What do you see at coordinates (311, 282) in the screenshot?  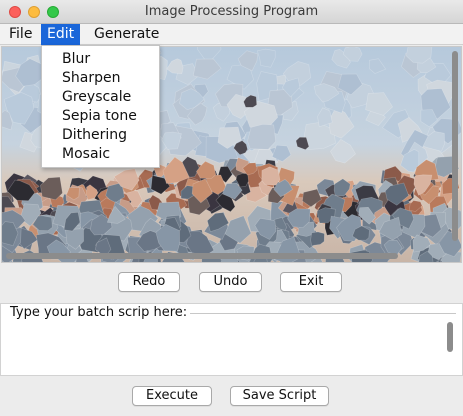 I see `exit-button: Exit` at bounding box center [311, 282].